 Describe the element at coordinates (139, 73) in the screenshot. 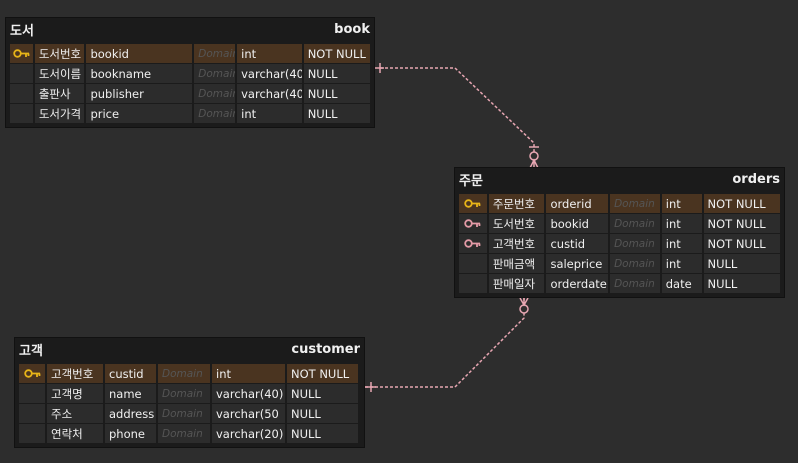

I see `physical-name-cell: bookname` at that location.